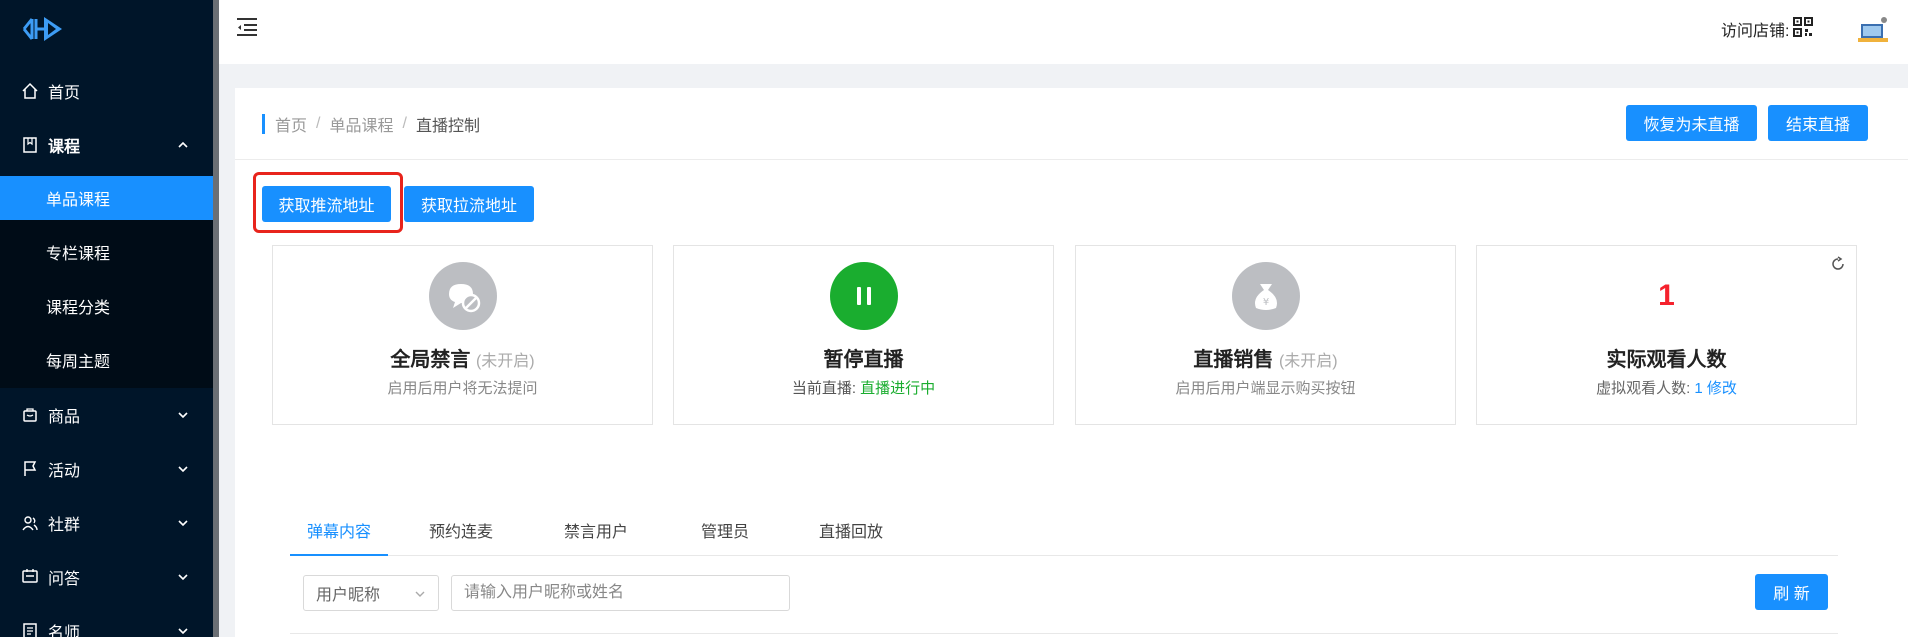 This screenshot has height=637, width=1908. What do you see at coordinates (183, 144) in the screenshot?
I see `chevron-up-icon` at bounding box center [183, 144].